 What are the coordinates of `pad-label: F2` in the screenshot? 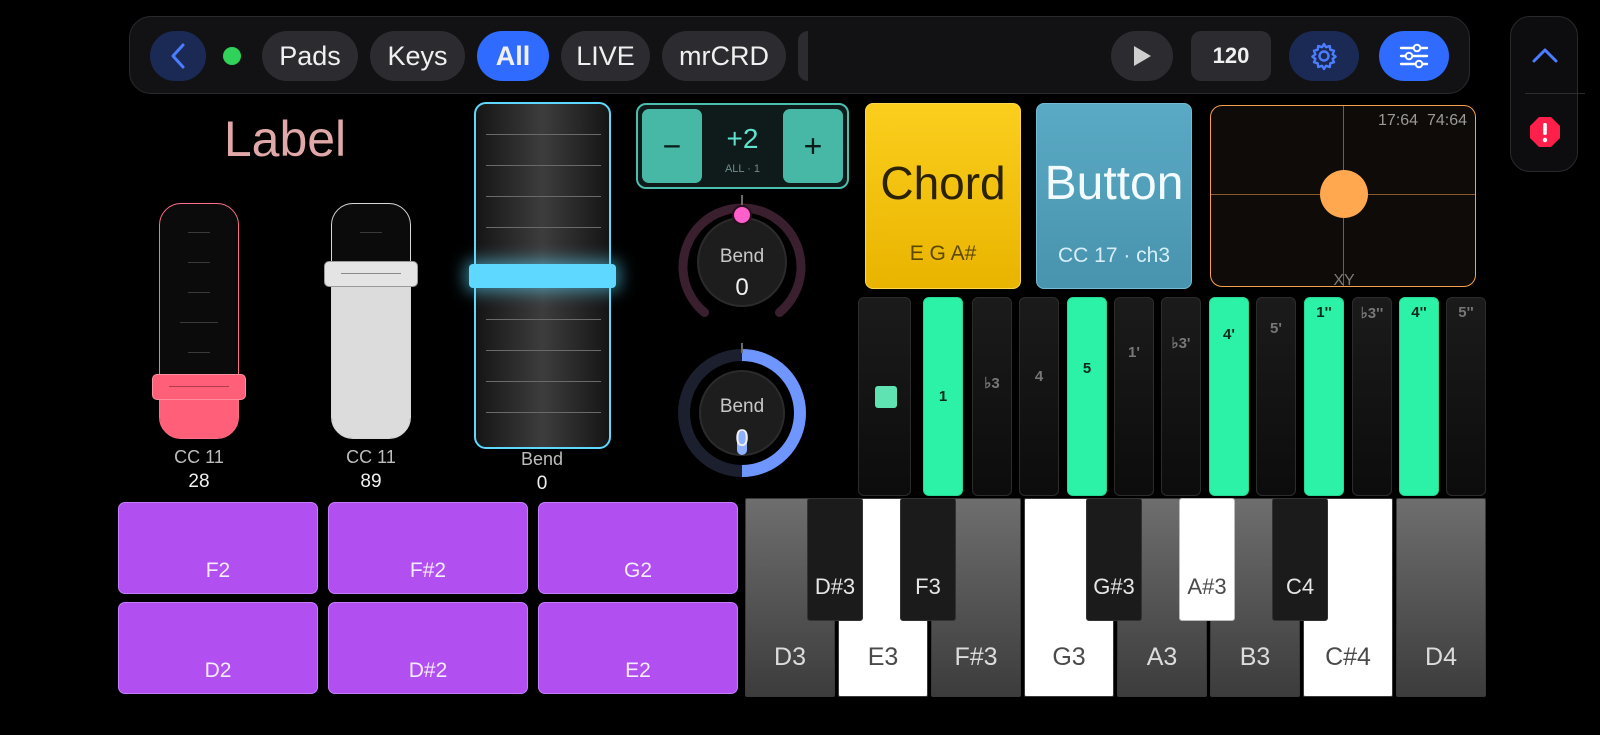 It's located at (218, 570).